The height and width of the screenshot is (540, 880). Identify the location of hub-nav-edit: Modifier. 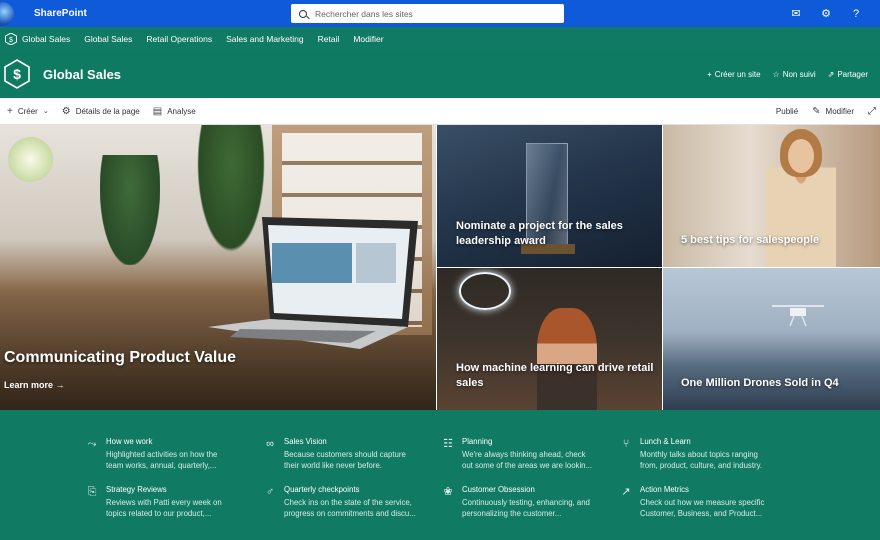
(368, 39).